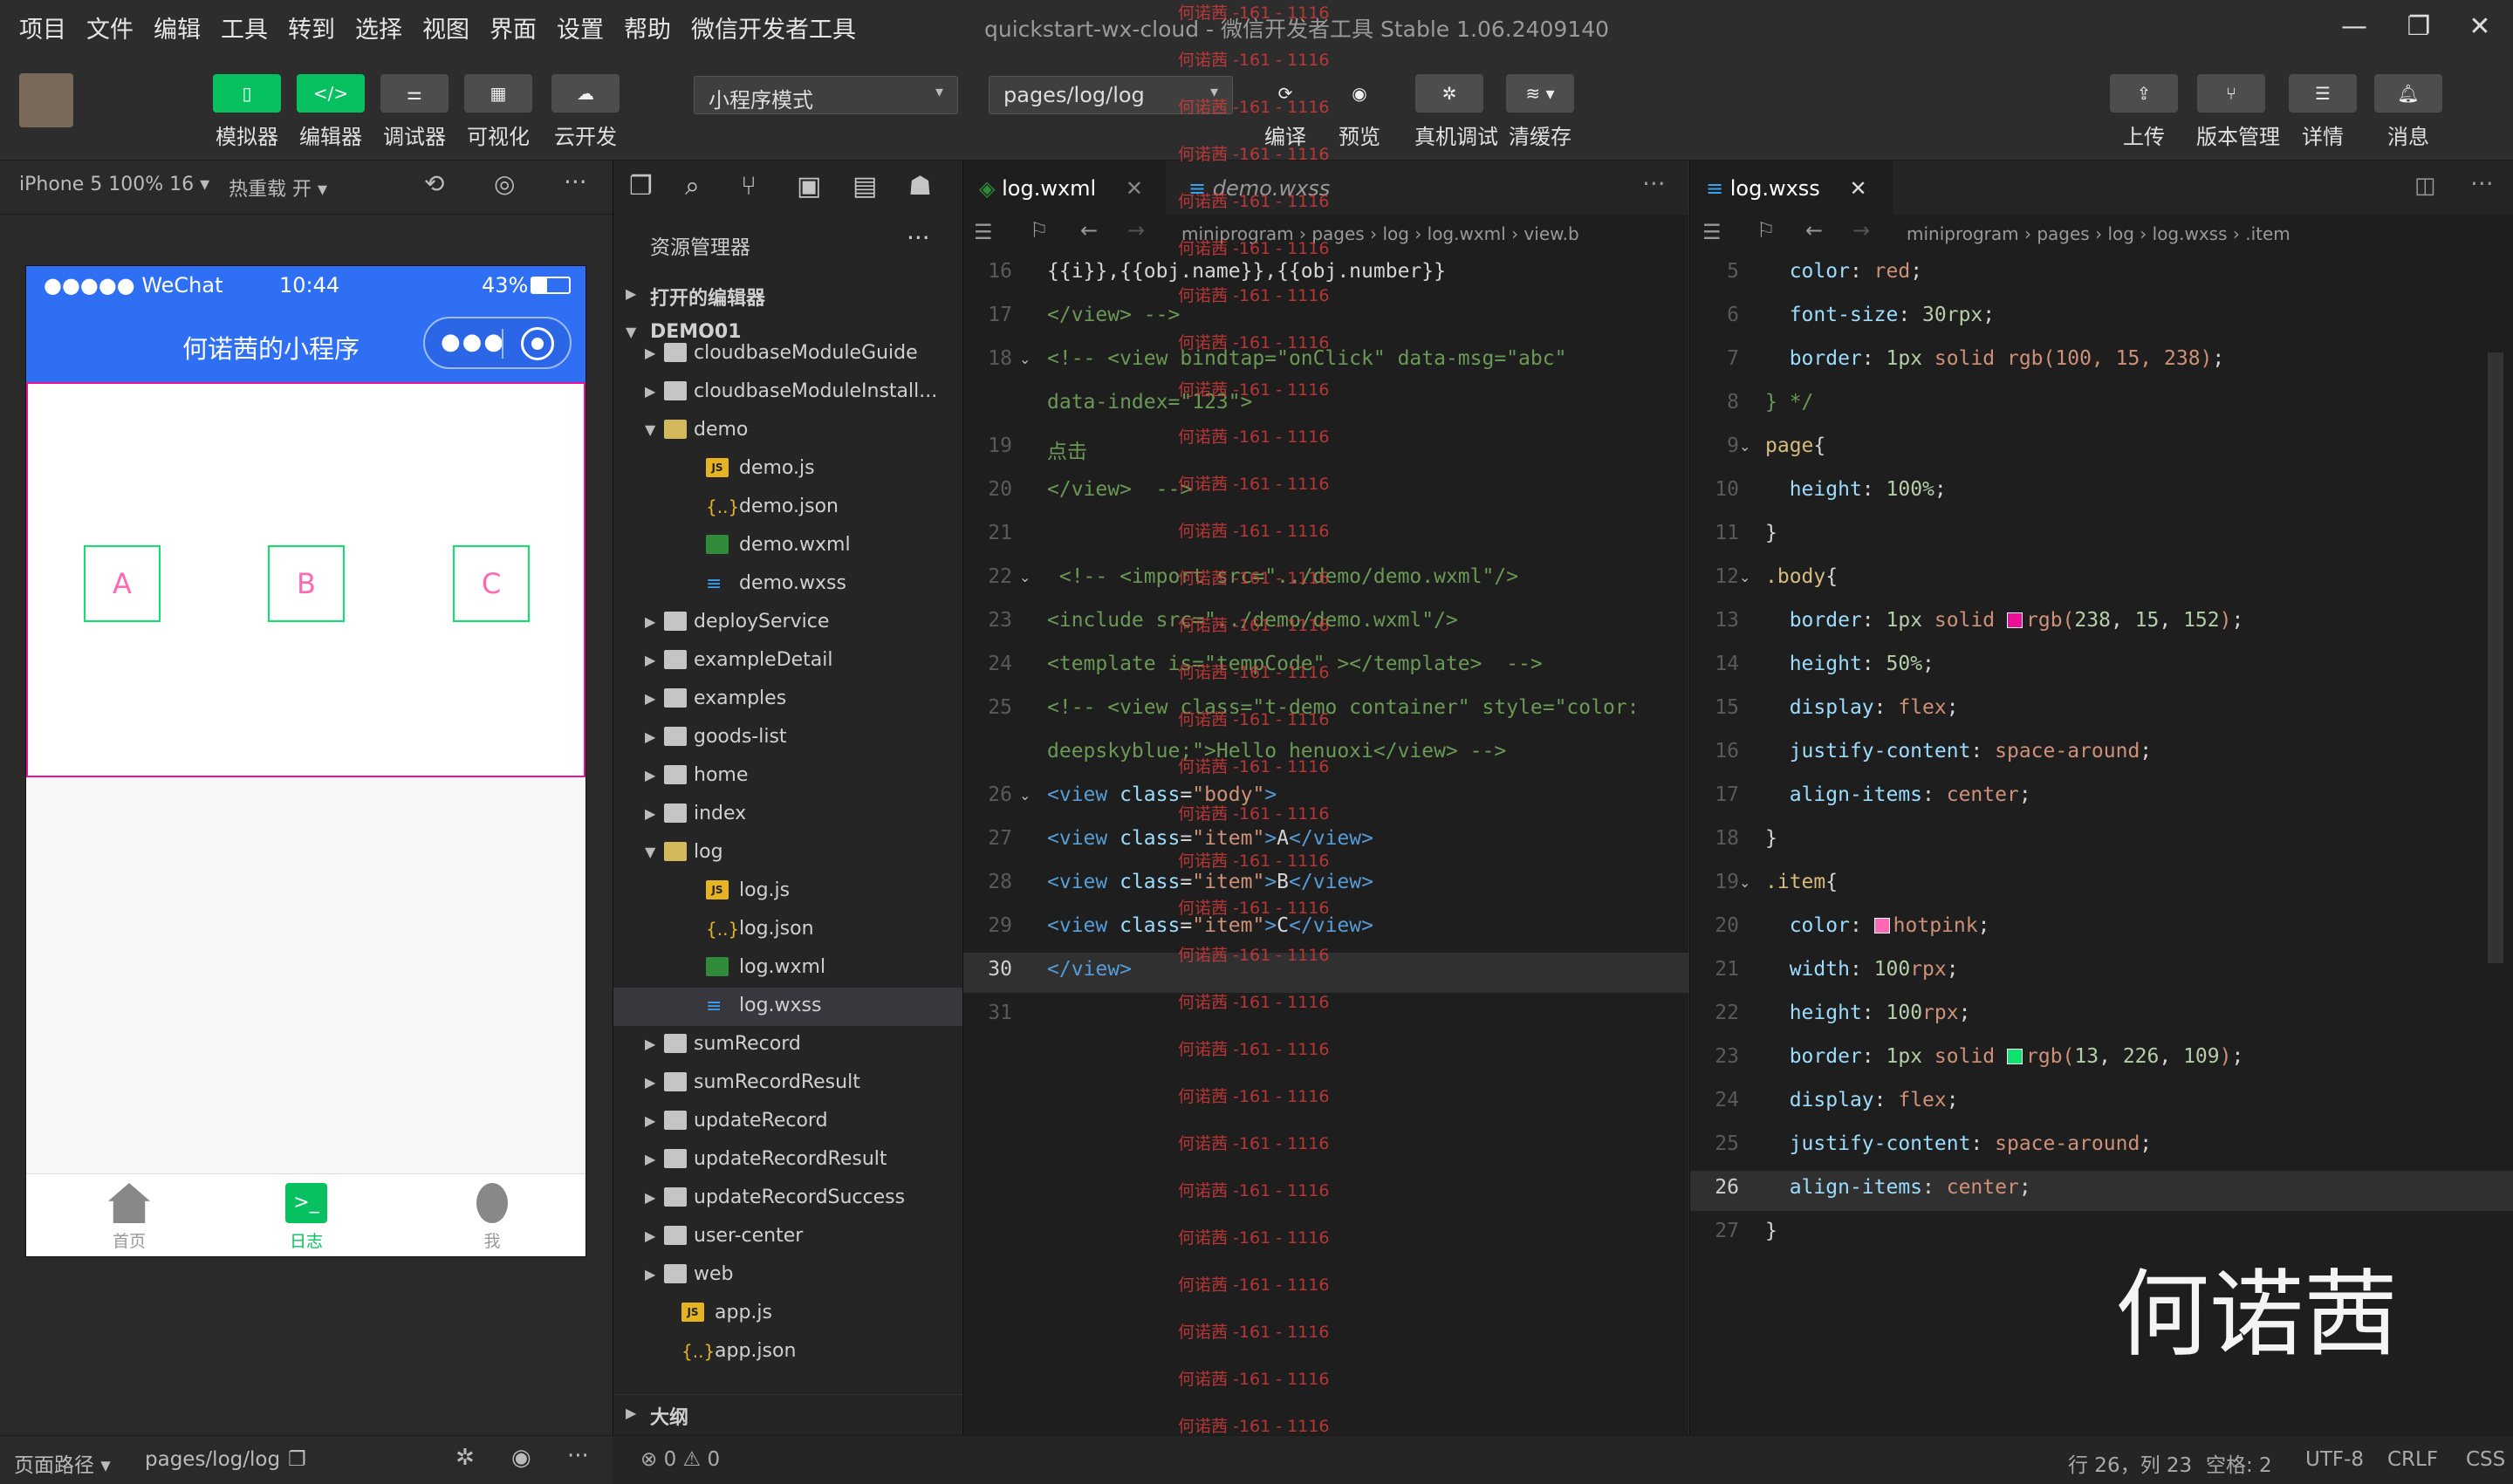 The height and width of the screenshot is (1484, 2513). What do you see at coordinates (445, 27) in the screenshot?
I see `menu-item: 视图` at bounding box center [445, 27].